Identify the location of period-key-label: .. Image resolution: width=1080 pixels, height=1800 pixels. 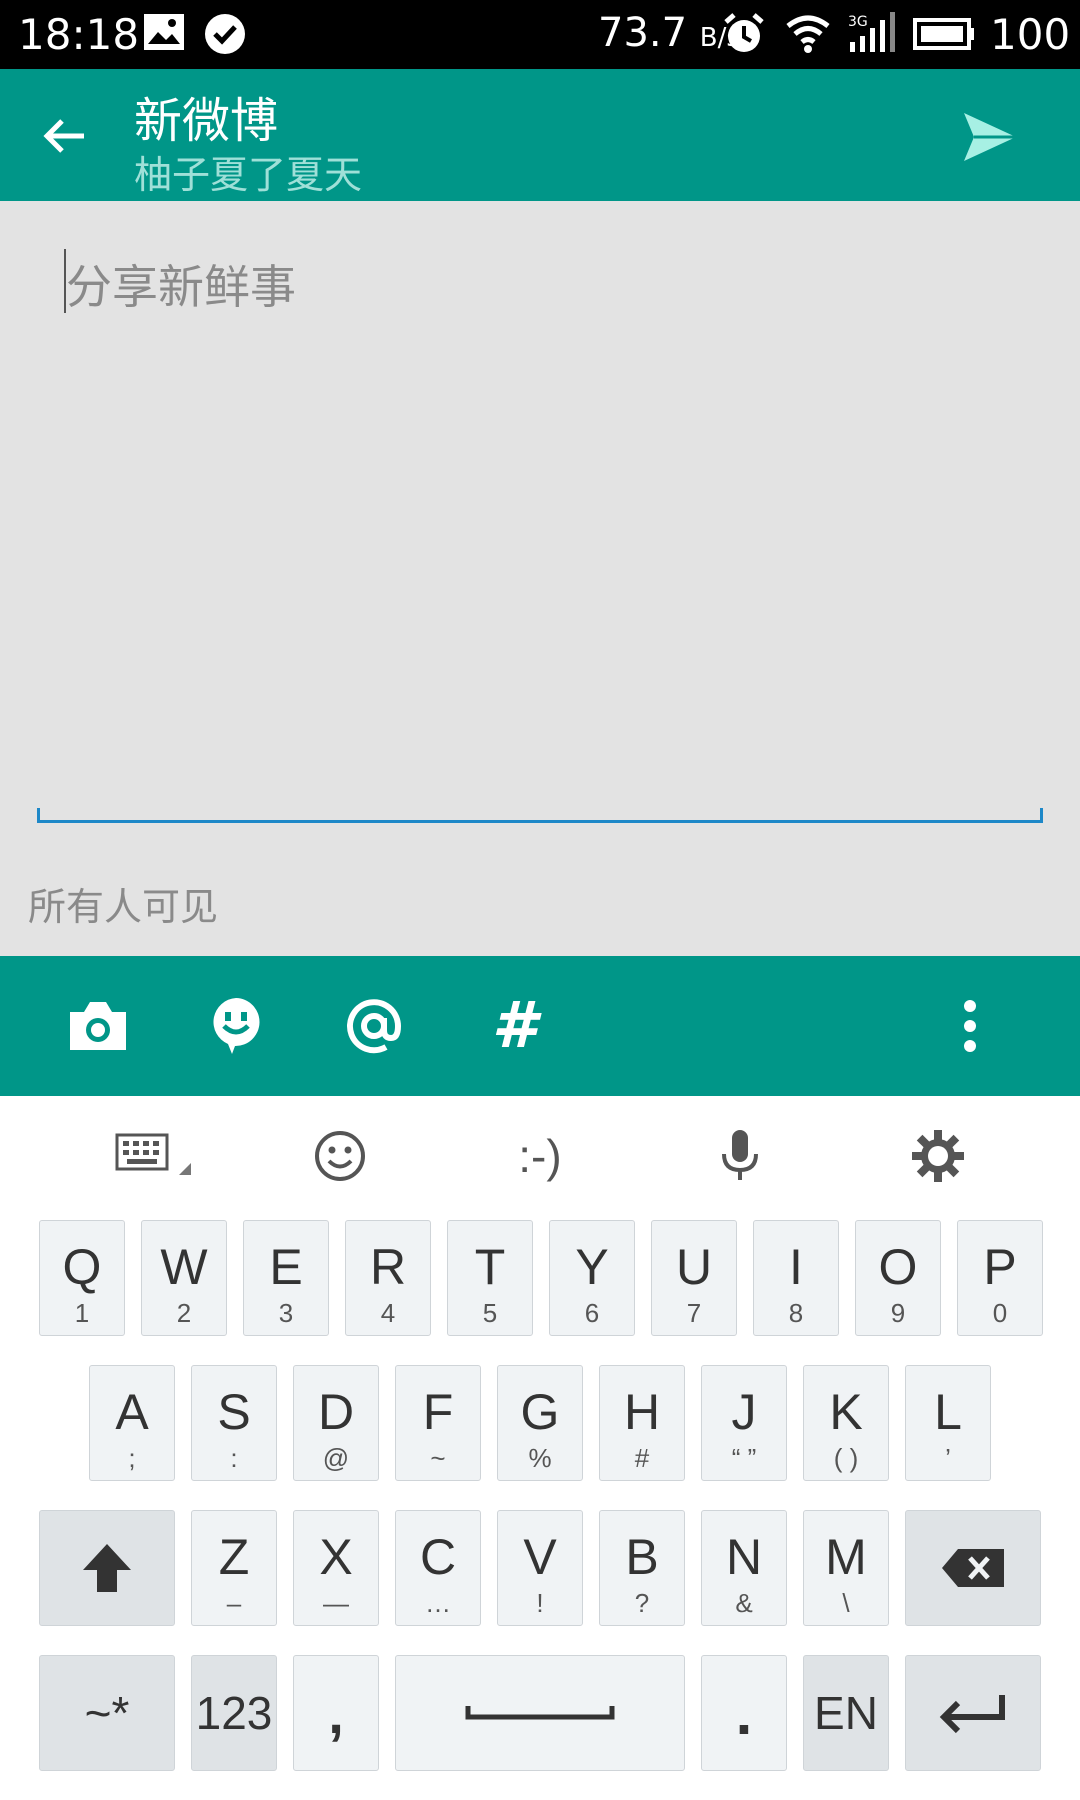
(744, 1713).